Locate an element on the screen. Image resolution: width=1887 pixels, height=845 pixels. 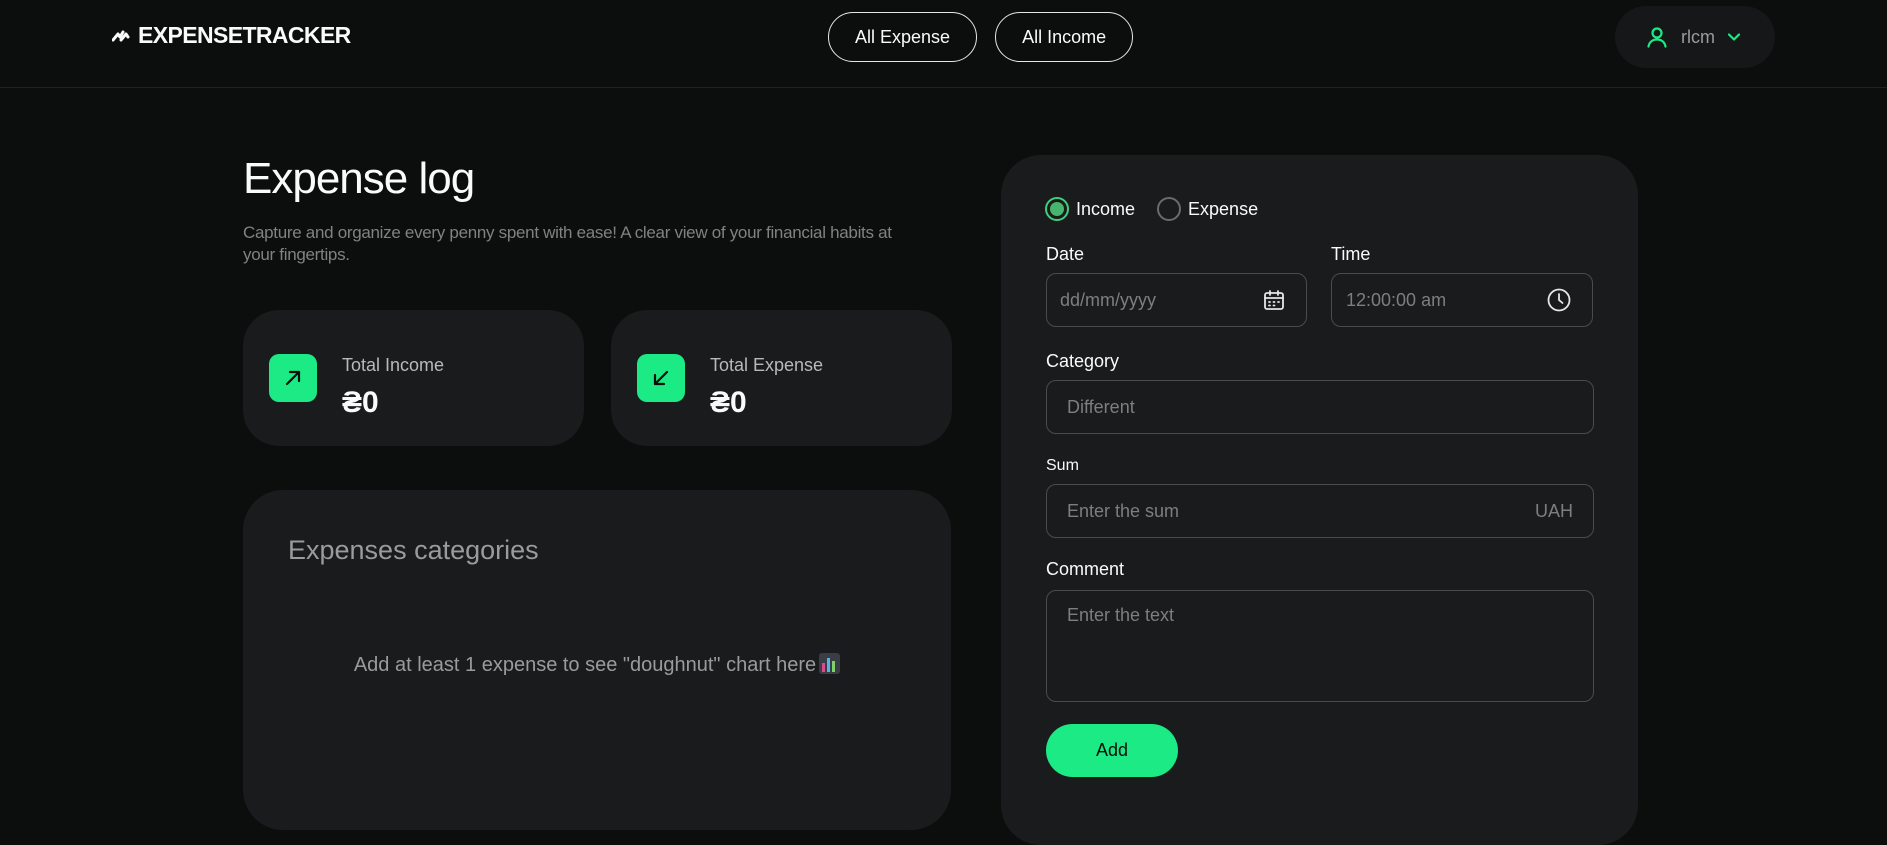
expense-radio-label: Expense is located at coordinates (1223, 208).